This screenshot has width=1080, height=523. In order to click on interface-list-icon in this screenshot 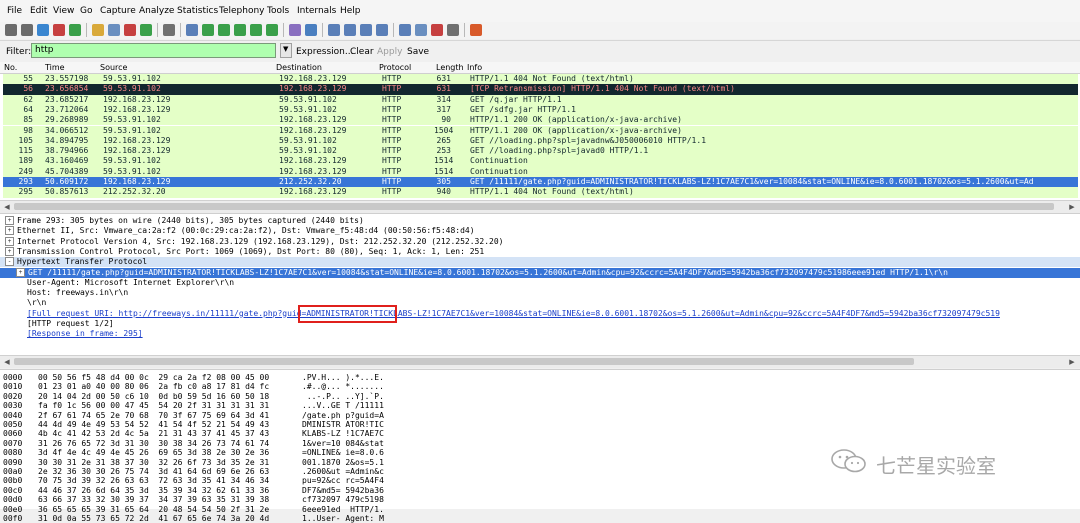, I will do `click(11, 30)`.